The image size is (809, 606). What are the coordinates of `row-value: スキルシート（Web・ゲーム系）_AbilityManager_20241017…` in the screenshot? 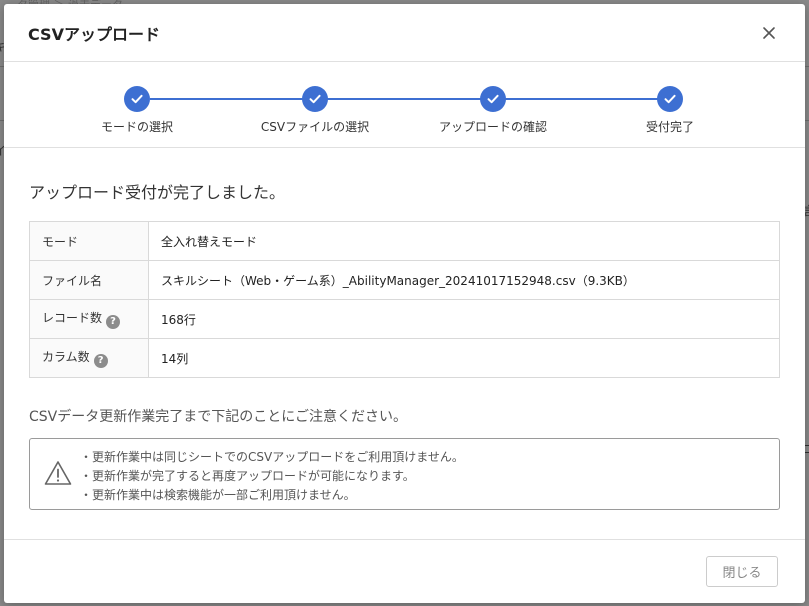 It's located at (464, 280).